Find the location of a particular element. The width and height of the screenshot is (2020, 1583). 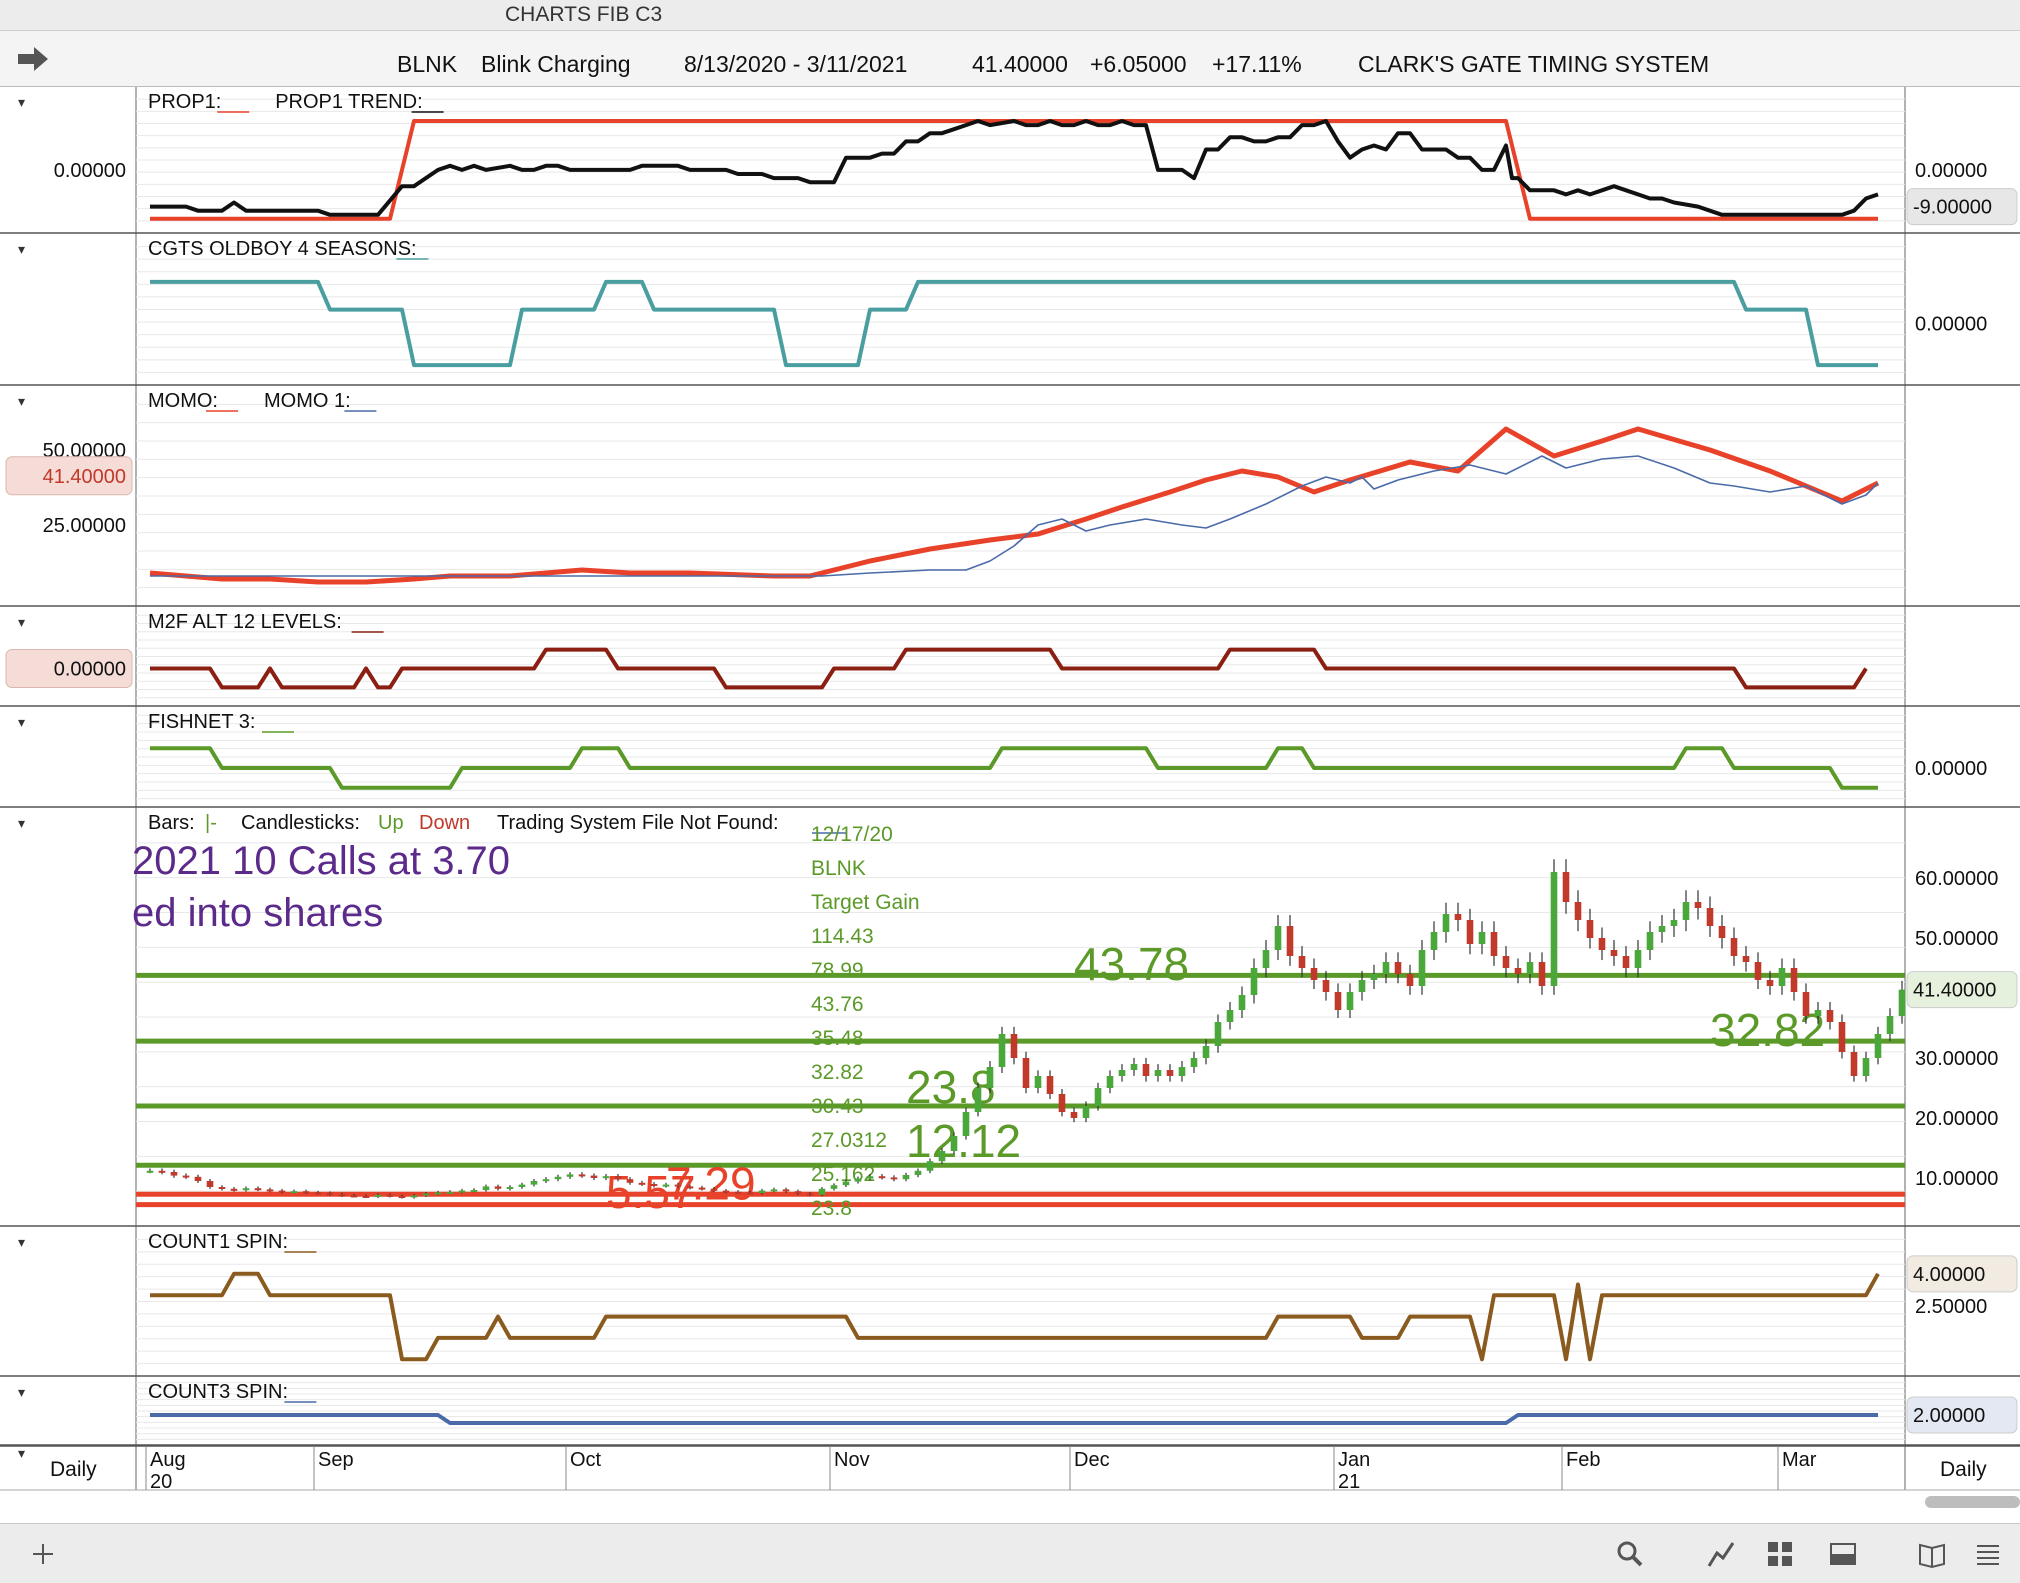

book-icon is located at coordinates (1932, 1554).